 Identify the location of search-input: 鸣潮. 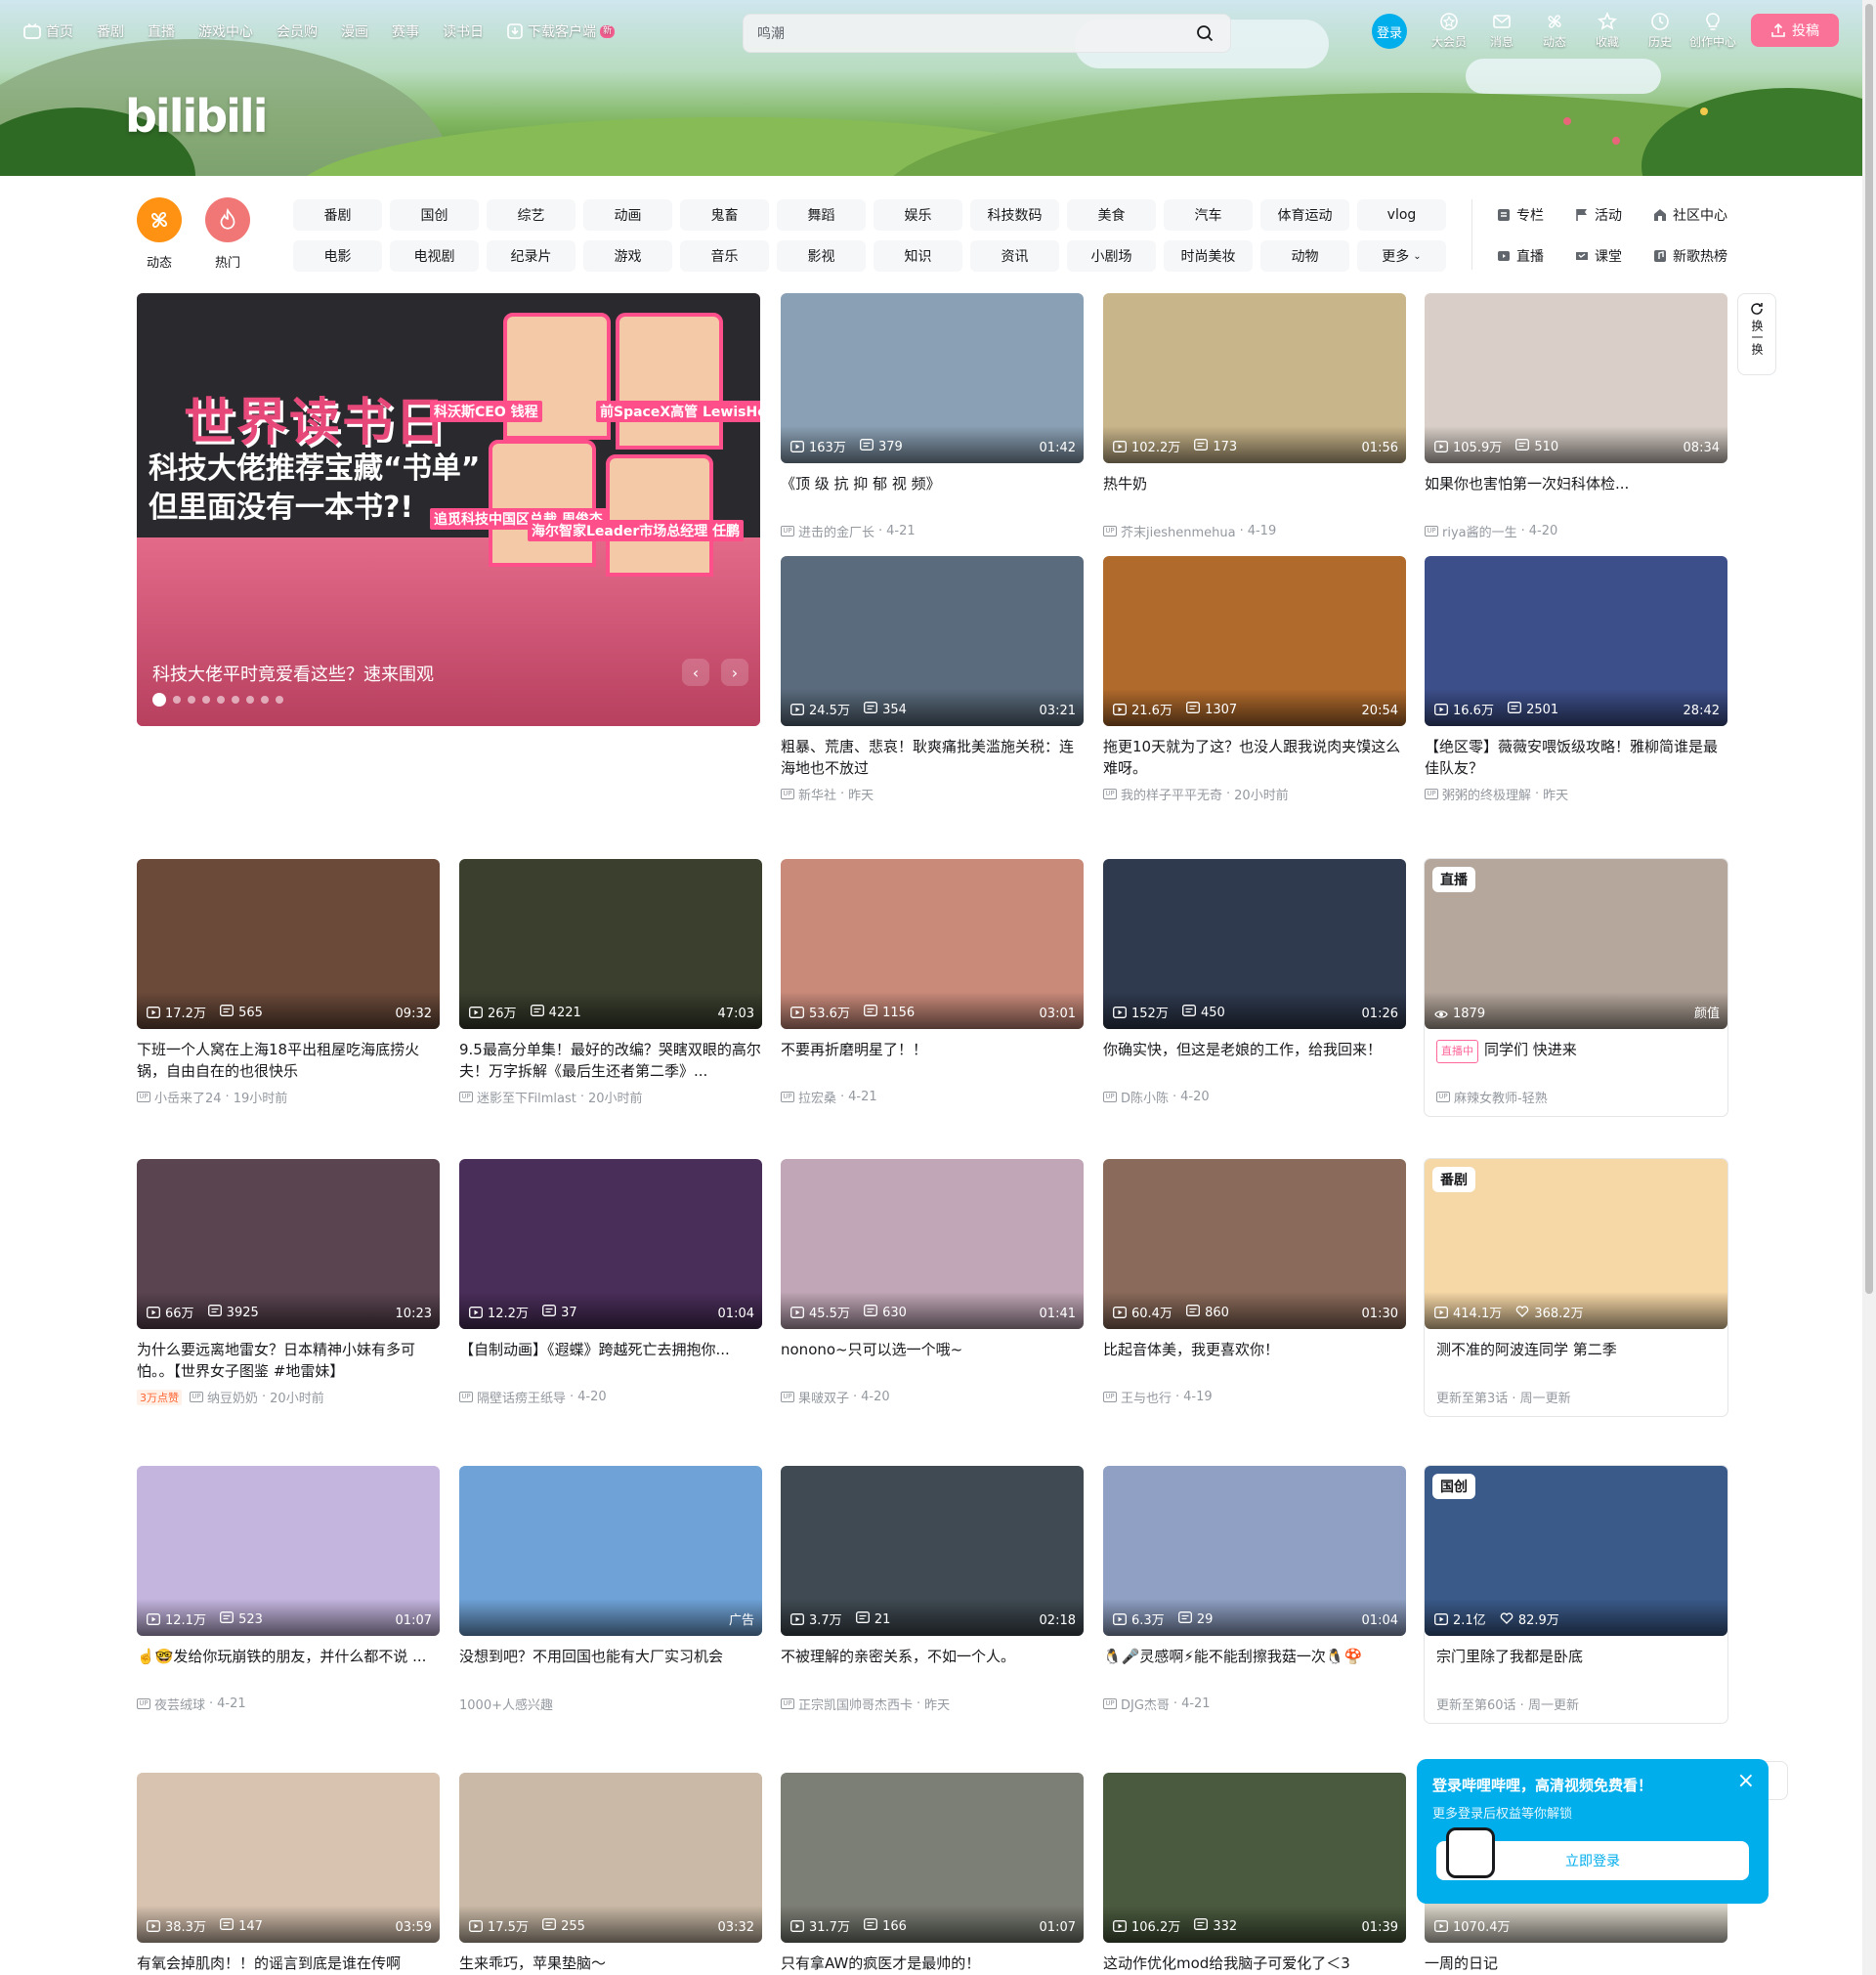
(973, 33).